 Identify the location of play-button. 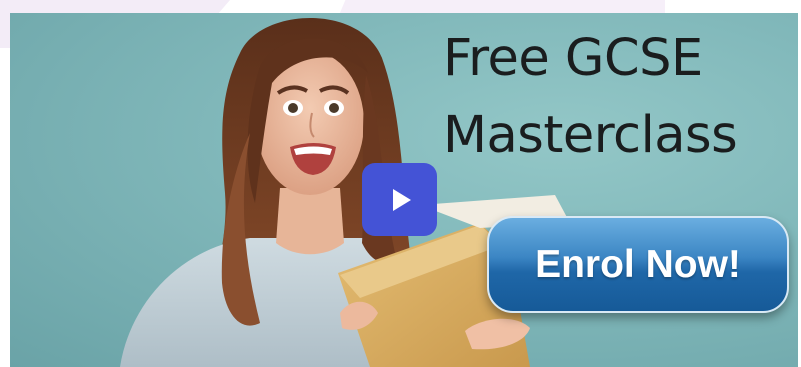
(399, 199).